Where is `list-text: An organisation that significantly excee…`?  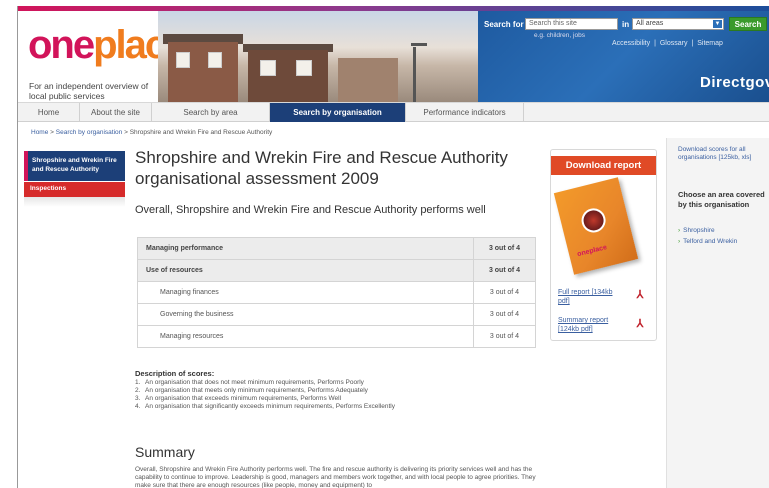
list-text: An organisation that significantly excee… is located at coordinates (270, 406).